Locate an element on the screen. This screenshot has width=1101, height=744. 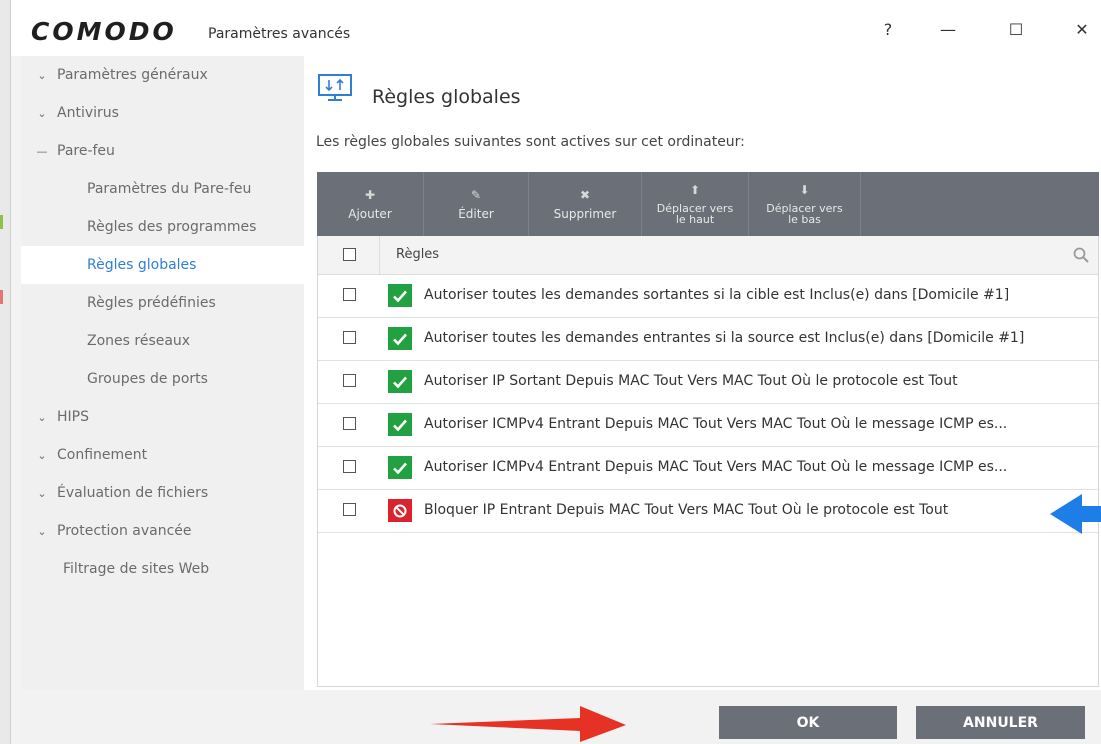
sidebar-item-label: Zones réseaux is located at coordinates (139, 341).